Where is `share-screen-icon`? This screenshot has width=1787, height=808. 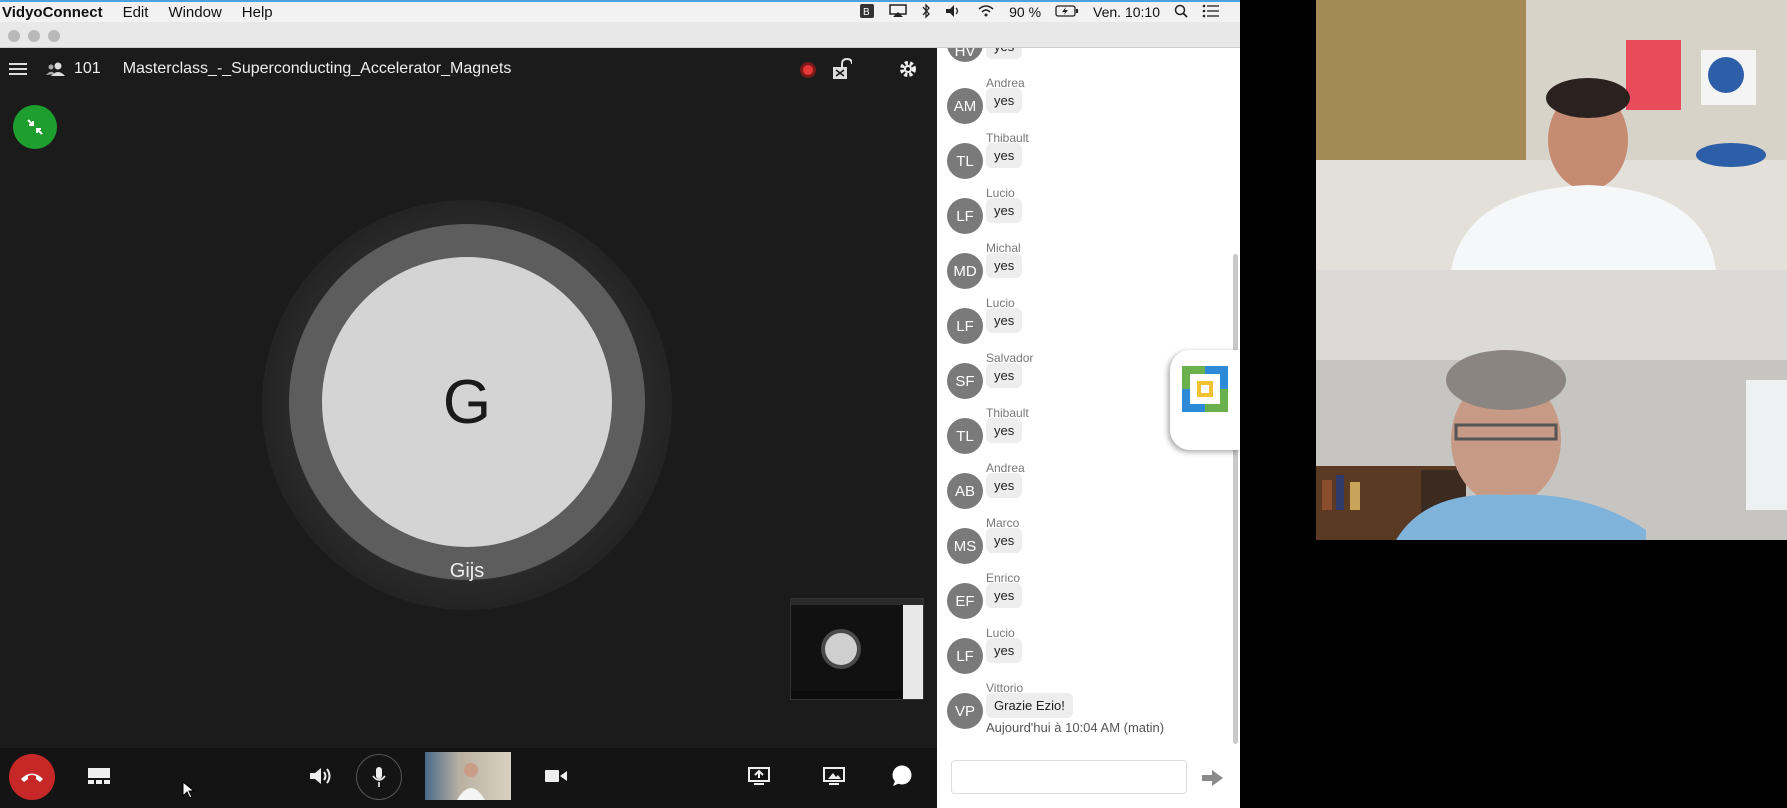
share-screen-icon is located at coordinates (759, 776).